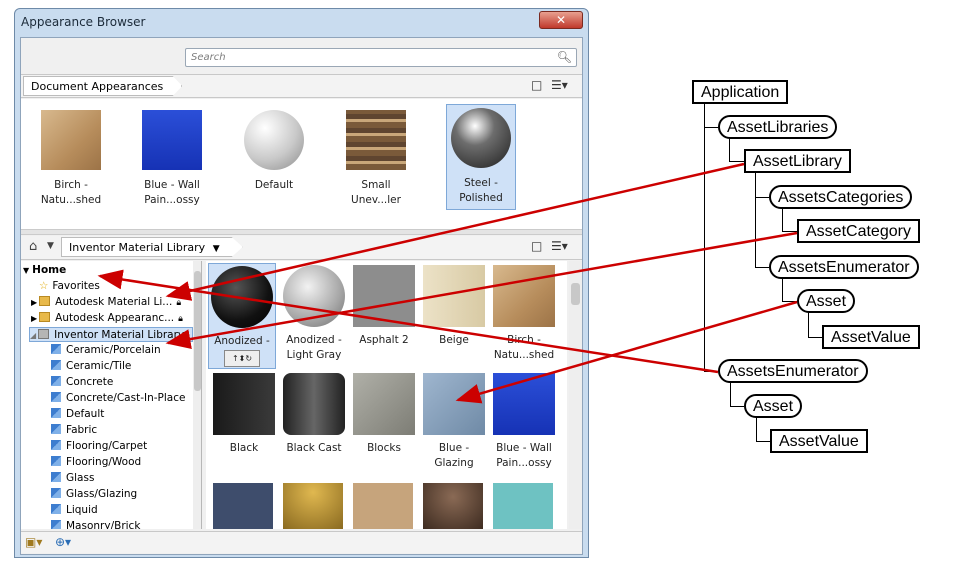 Image resolution: width=955 pixels, height=563 pixels. I want to click on arrow-asset-library, so click(455, 231).